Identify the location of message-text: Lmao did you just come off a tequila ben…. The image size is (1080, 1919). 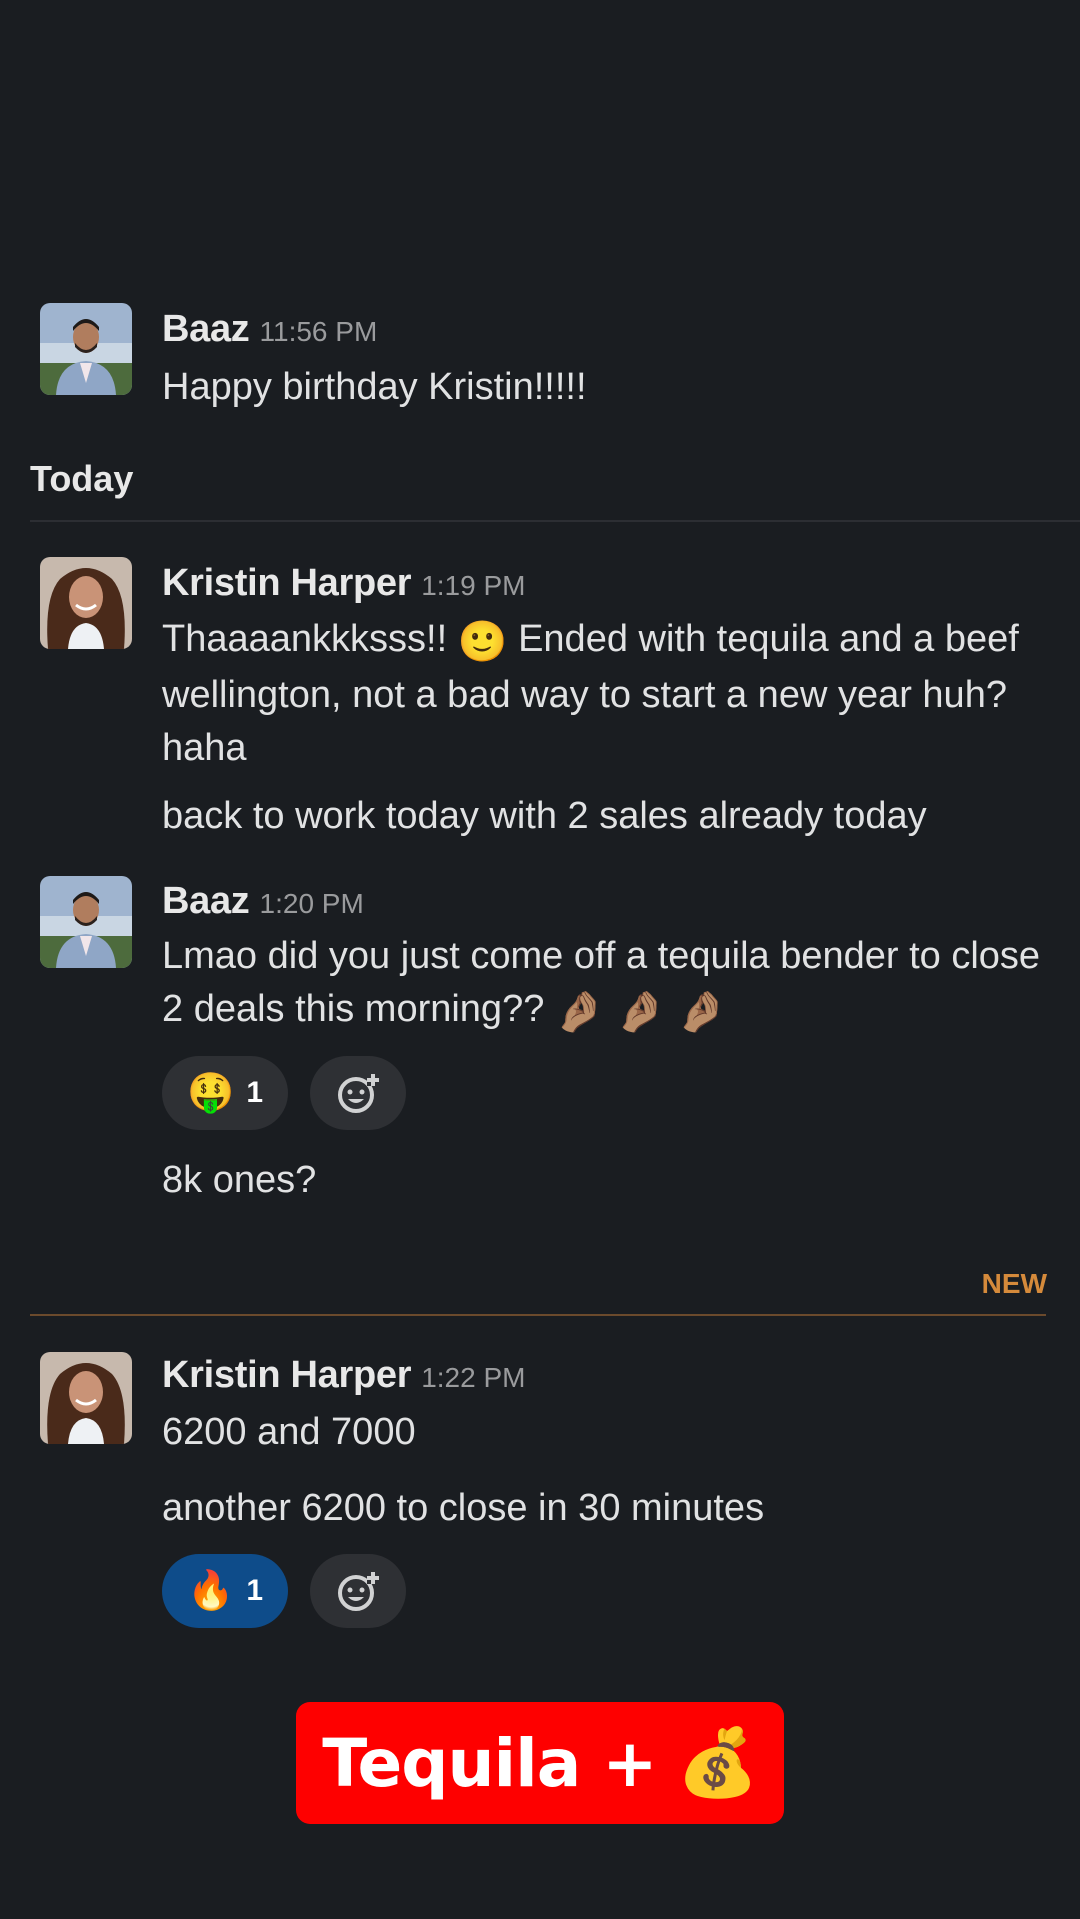
(602, 984).